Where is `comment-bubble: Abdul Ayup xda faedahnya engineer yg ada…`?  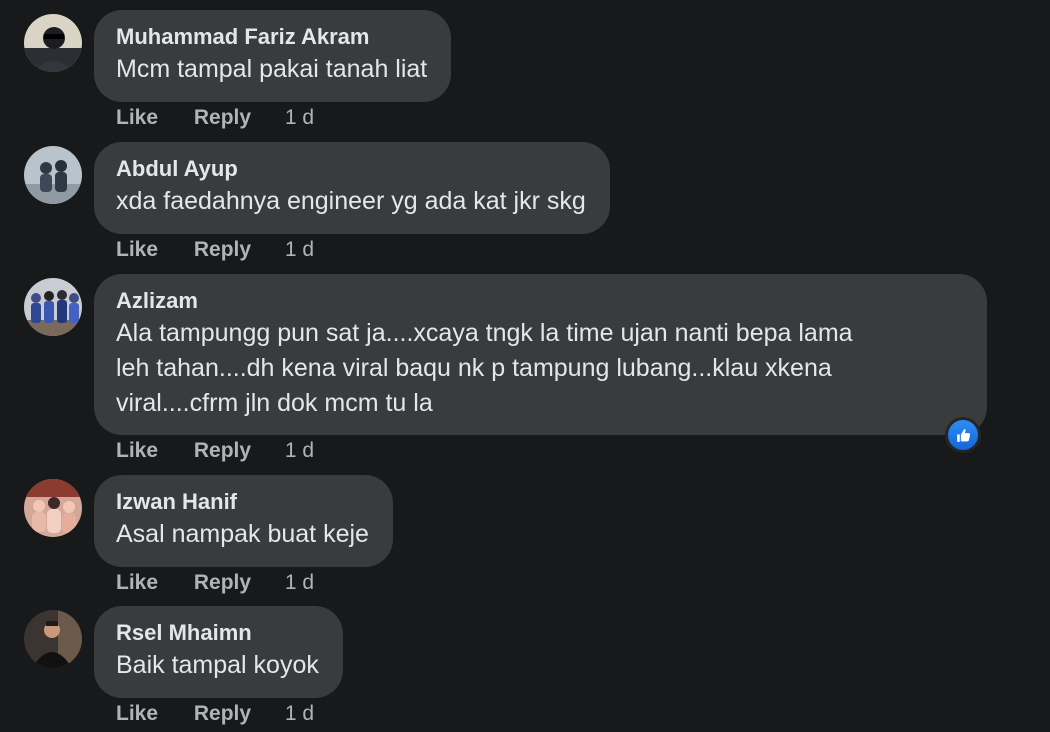 comment-bubble: Abdul Ayup xda faedahnya engineer yg ada… is located at coordinates (352, 188).